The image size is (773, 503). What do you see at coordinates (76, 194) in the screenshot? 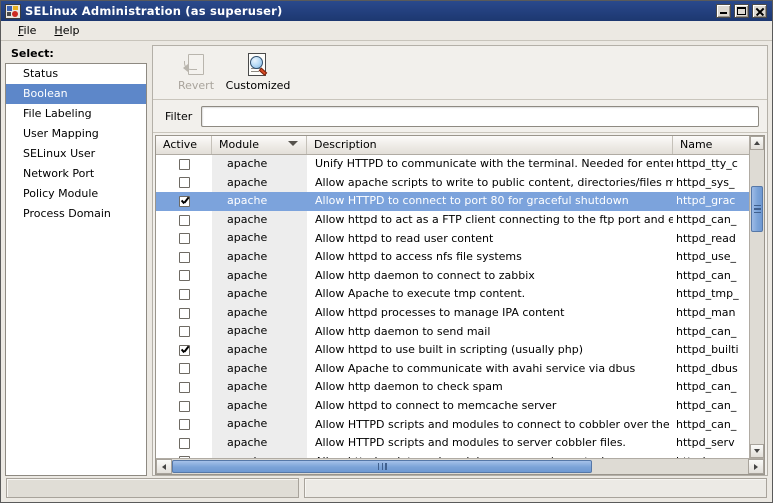
I see `sidebar-item-policy-module: Policy Module` at bounding box center [76, 194].